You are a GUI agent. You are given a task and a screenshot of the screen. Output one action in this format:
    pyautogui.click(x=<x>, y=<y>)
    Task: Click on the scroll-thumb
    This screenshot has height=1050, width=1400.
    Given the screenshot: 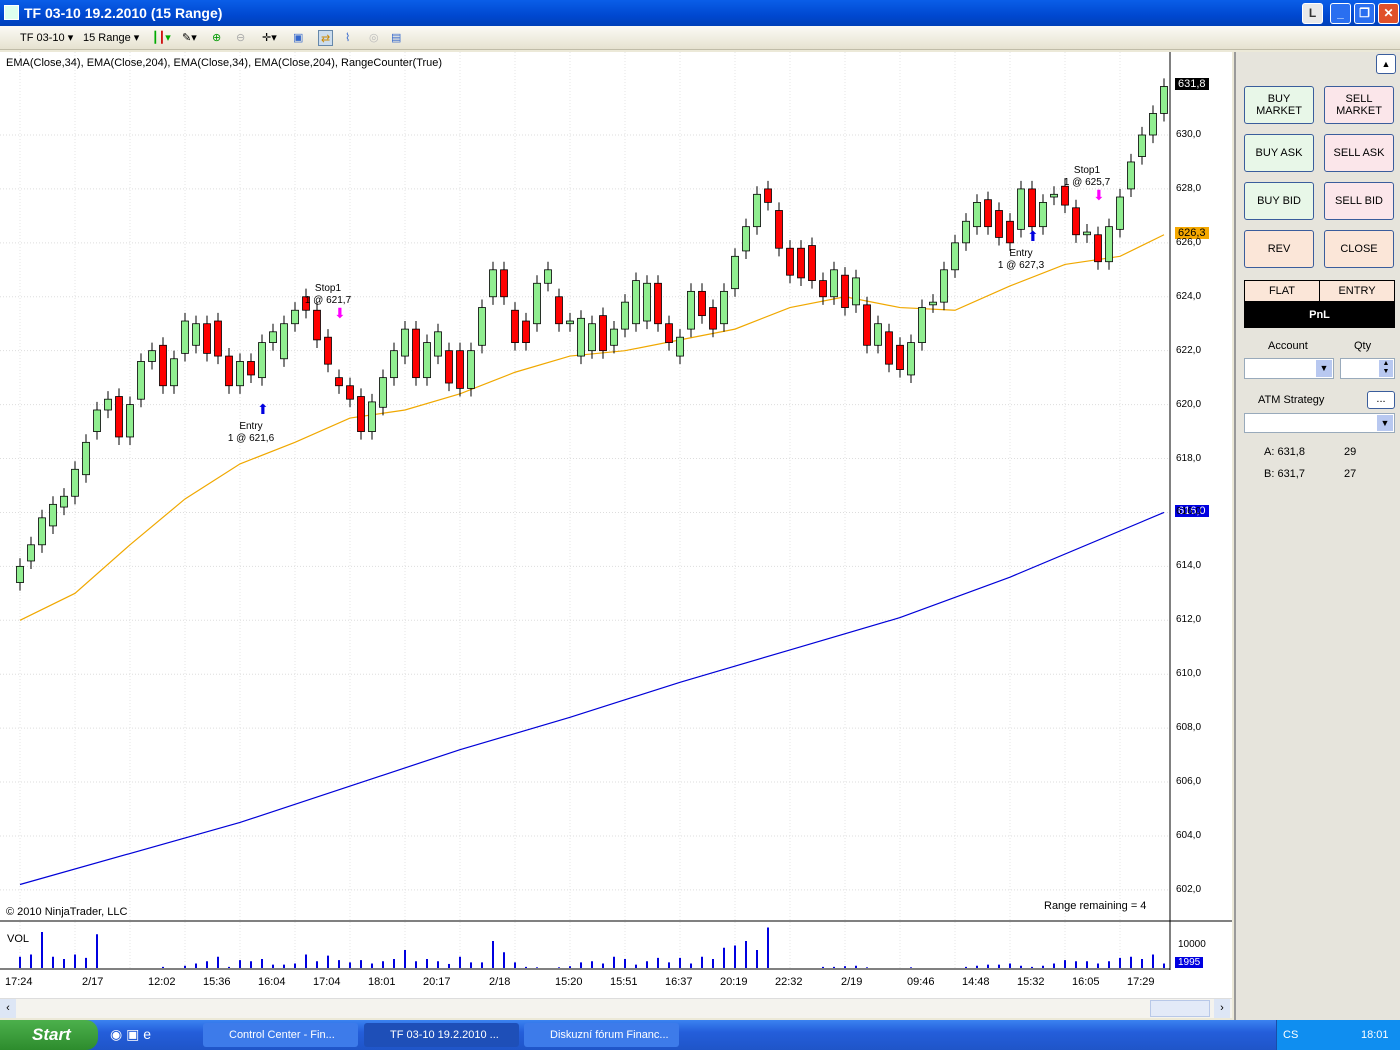 What is the action you would take?
    pyautogui.click(x=1180, y=1008)
    